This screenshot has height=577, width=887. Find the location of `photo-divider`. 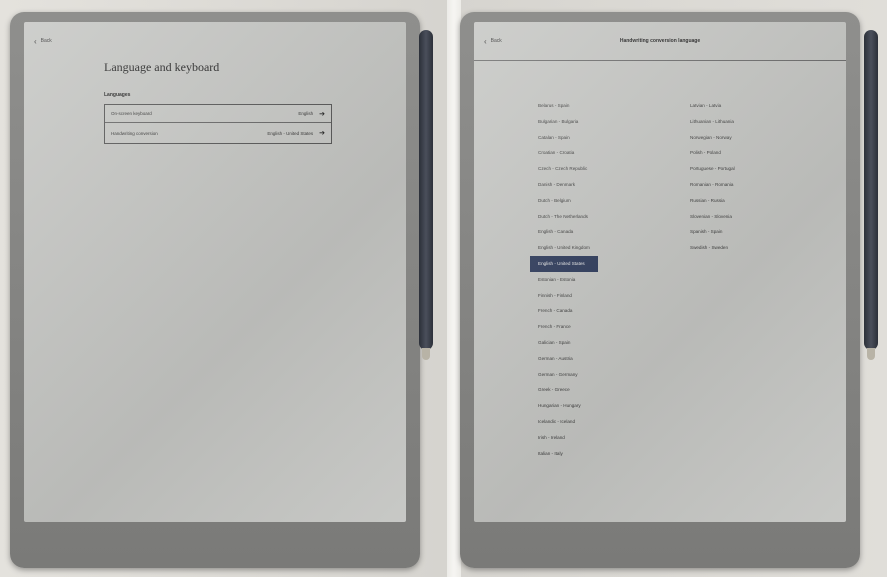

photo-divider is located at coordinates (454, 288).